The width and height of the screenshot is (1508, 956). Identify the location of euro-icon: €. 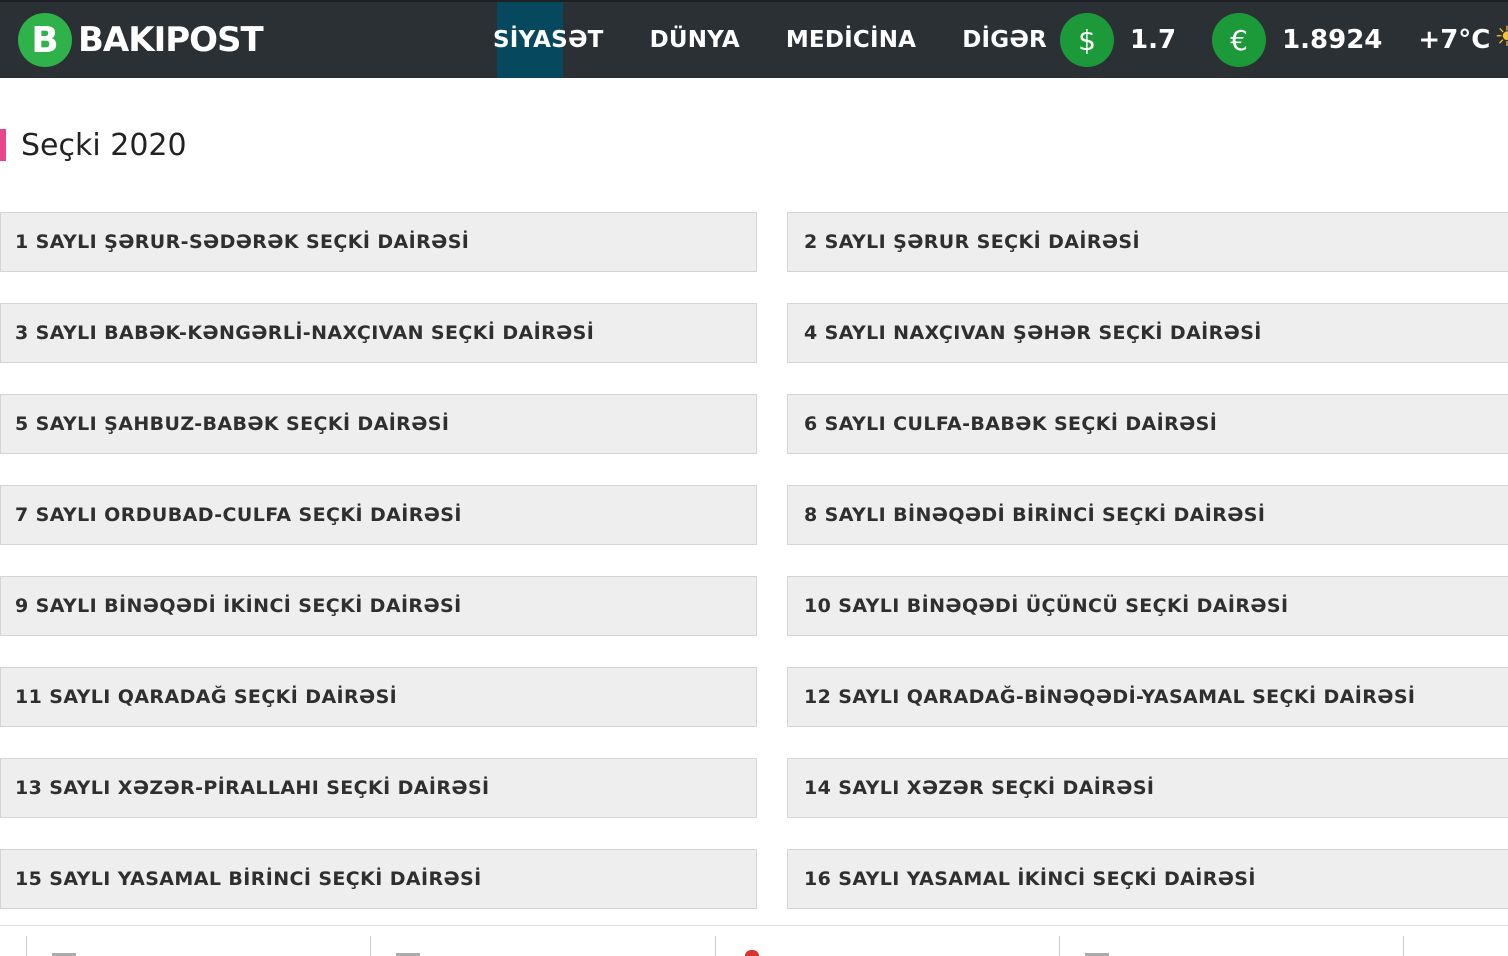
(1239, 40).